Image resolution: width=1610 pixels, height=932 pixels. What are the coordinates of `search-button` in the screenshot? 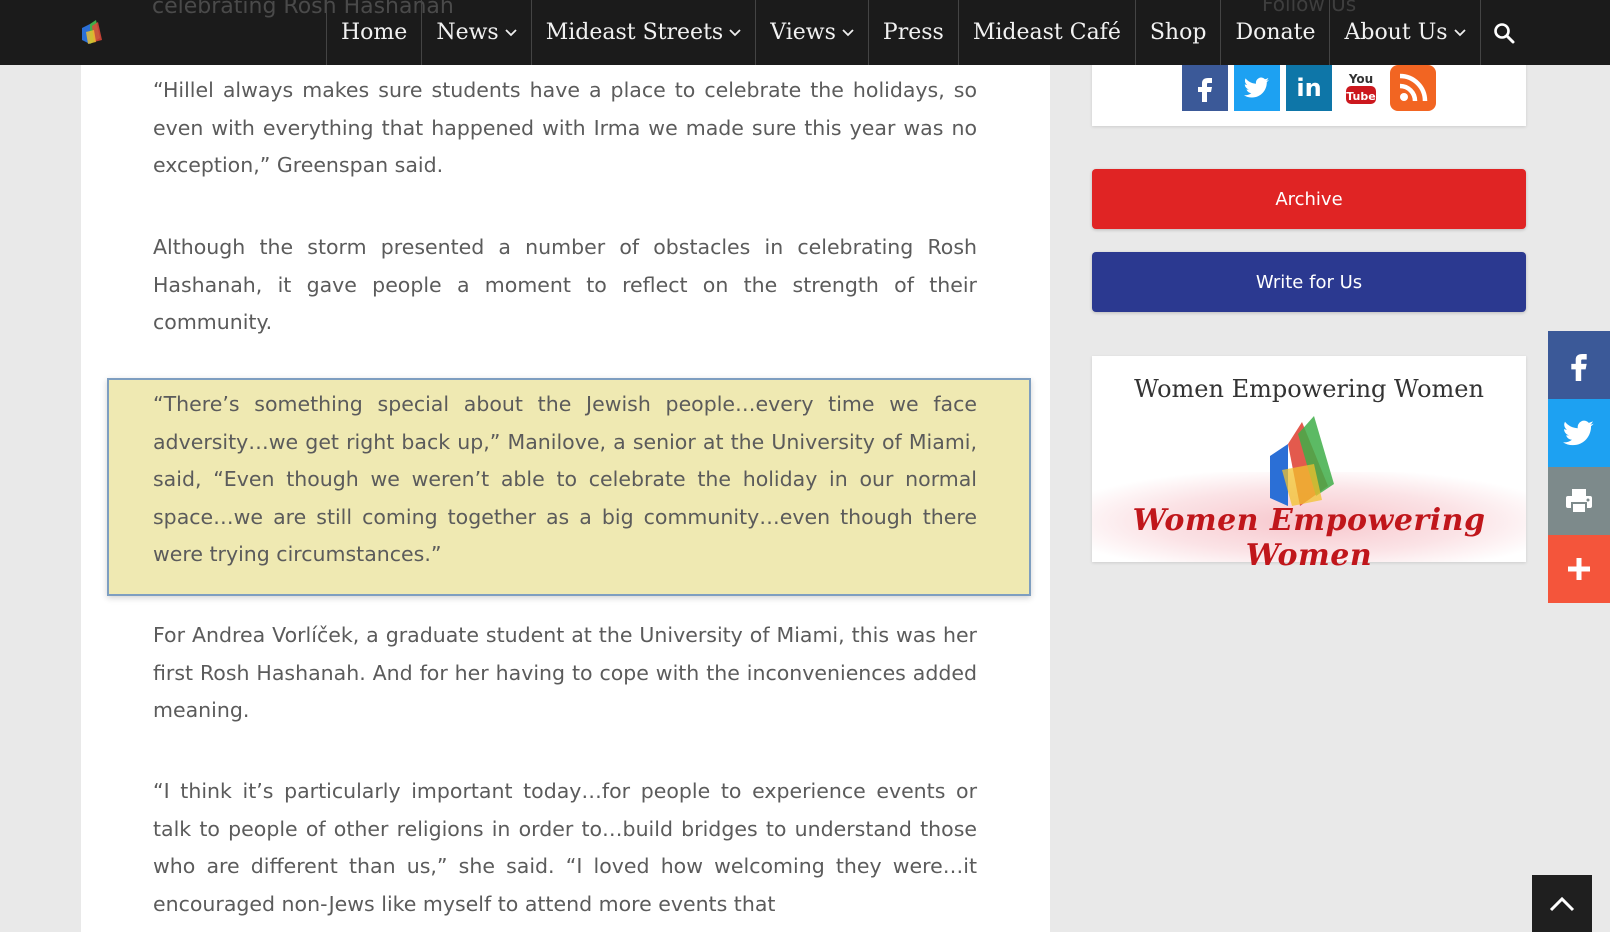 It's located at (1504, 32).